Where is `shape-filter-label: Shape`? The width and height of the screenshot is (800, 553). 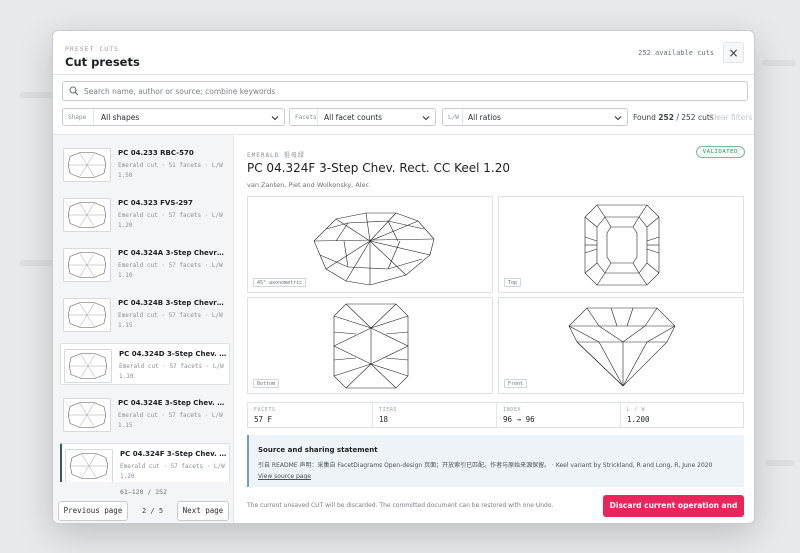
shape-filter-label: Shape is located at coordinates (77, 117).